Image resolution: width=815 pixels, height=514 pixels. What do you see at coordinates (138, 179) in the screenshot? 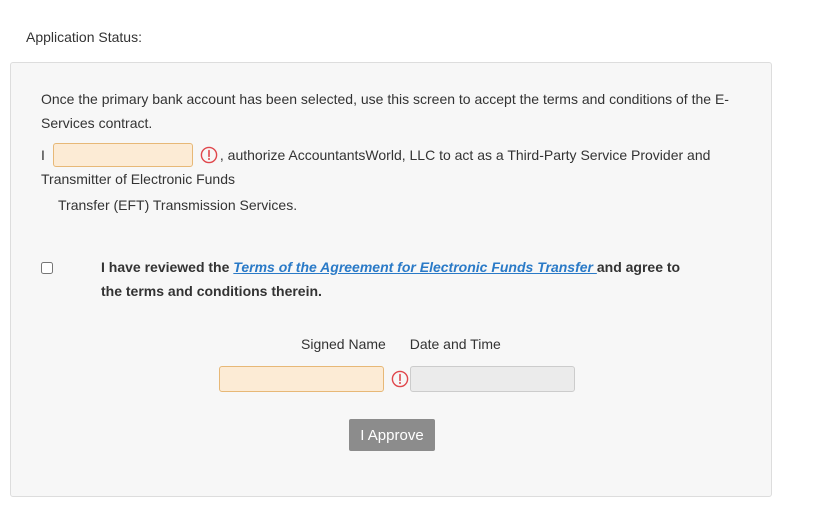
I see `authorization-text-line2: Transmitter of Electronic Funds` at bounding box center [138, 179].